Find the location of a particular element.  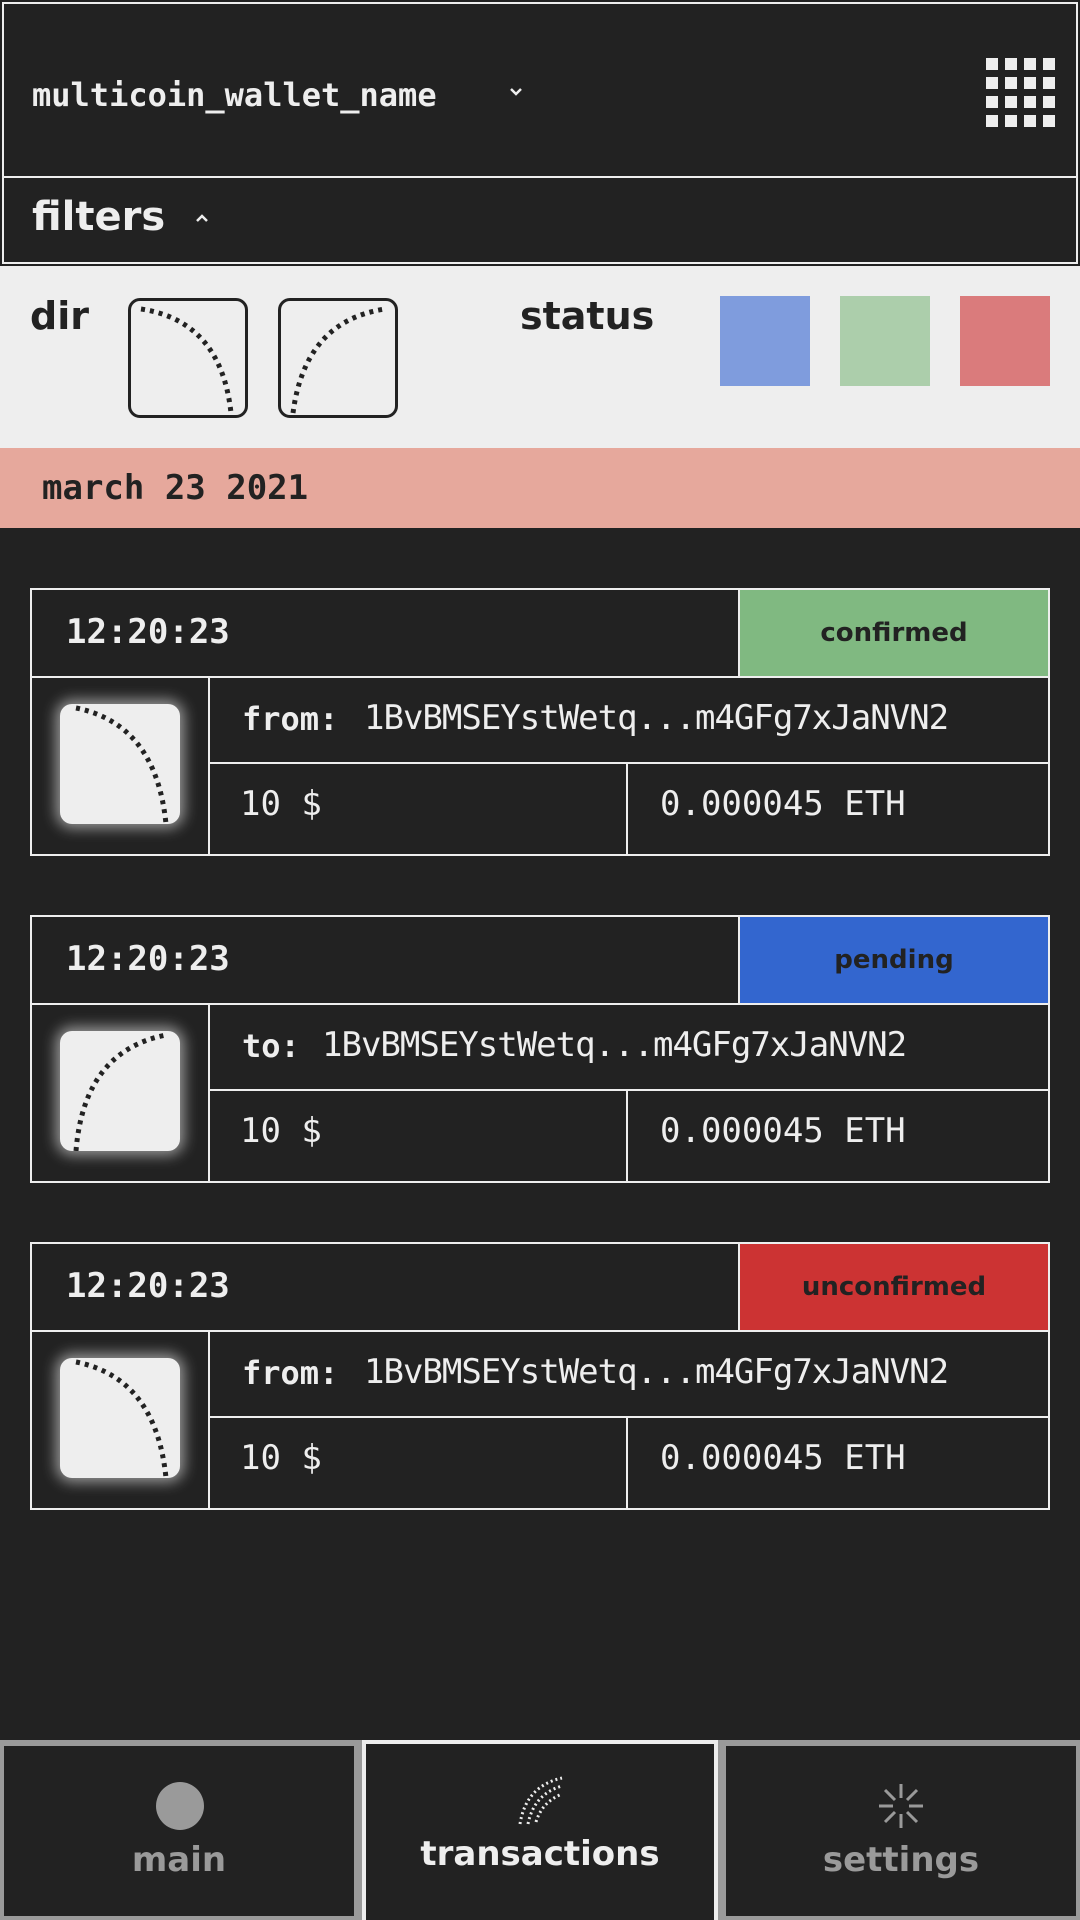

status-filter-confirmed is located at coordinates (885, 341).